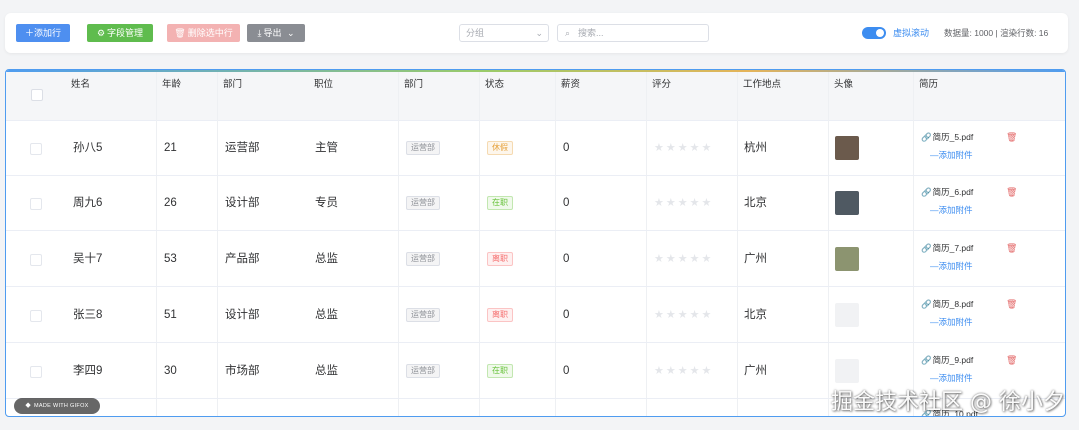  I want to click on group-select: 分组 ⌄, so click(504, 33).